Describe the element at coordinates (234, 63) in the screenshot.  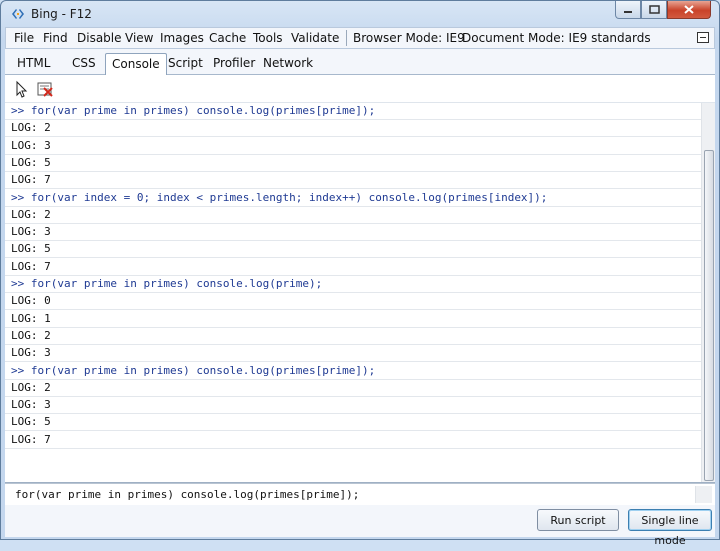
I see `tab-profiler: Profiler` at that location.